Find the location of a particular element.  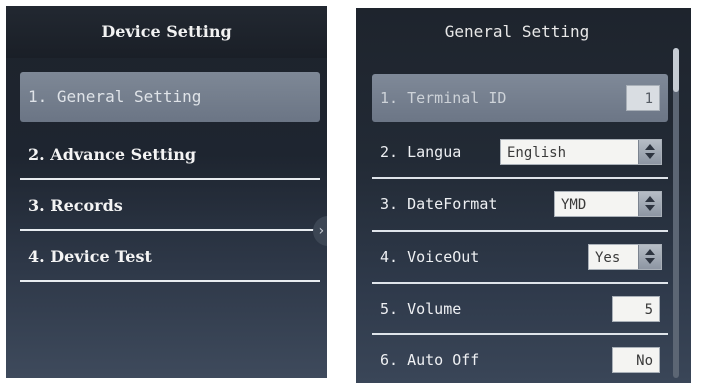

language-value: English is located at coordinates (537, 153).